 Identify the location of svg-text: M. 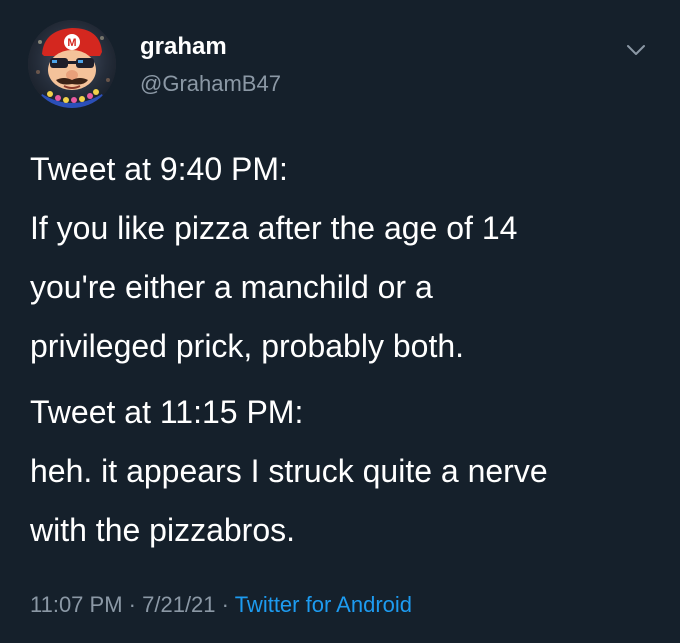
(71, 43).